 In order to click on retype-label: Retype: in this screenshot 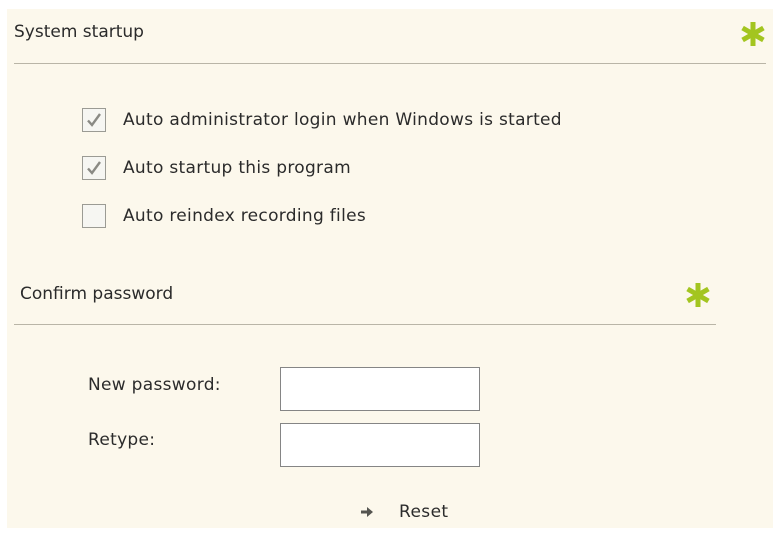, I will do `click(122, 440)`.